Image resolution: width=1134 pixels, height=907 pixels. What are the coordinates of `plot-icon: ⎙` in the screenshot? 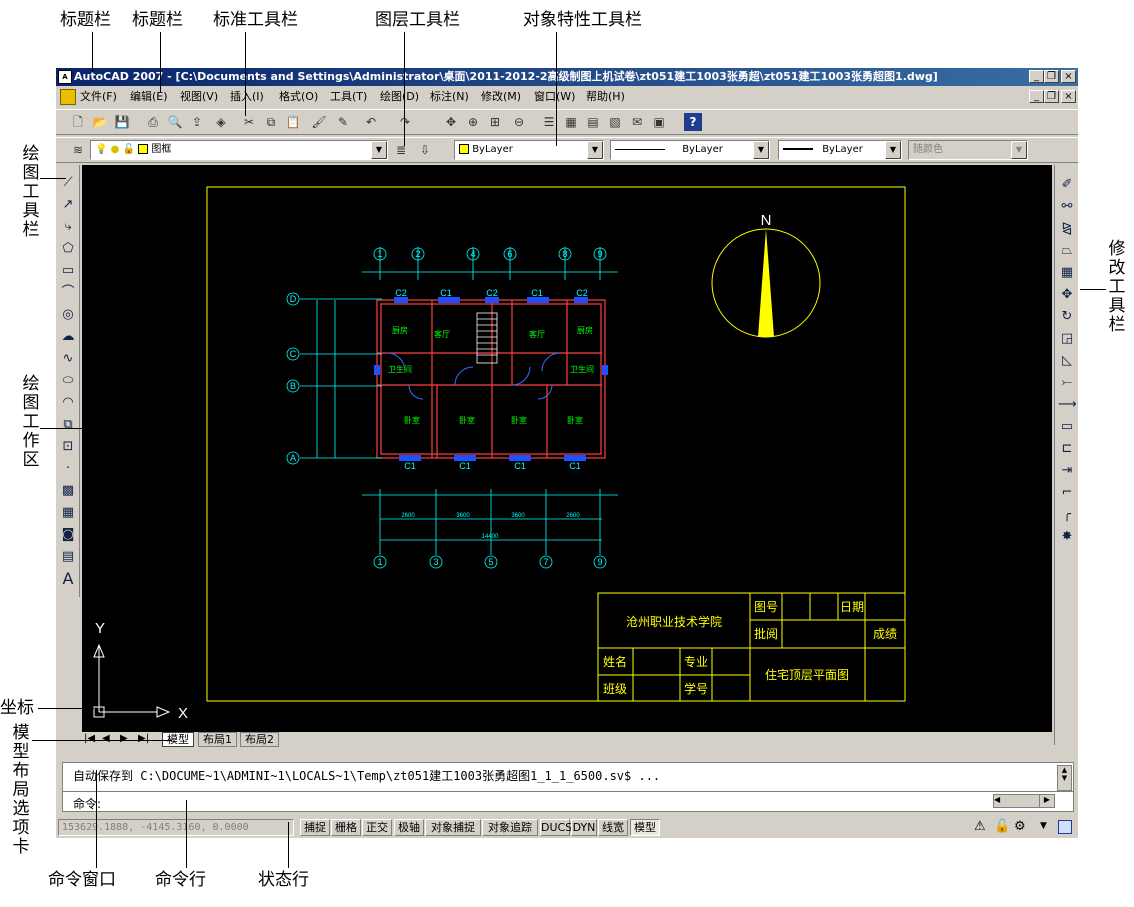 It's located at (153, 122).